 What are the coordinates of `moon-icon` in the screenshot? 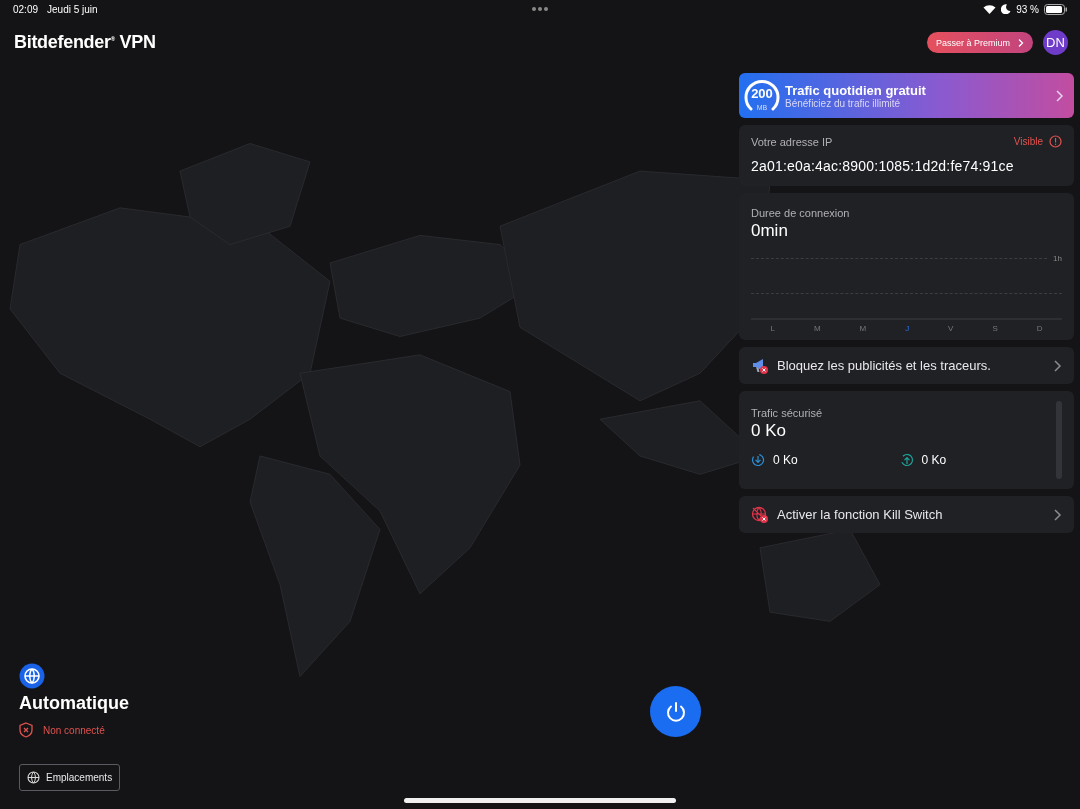 It's located at (1006, 9).